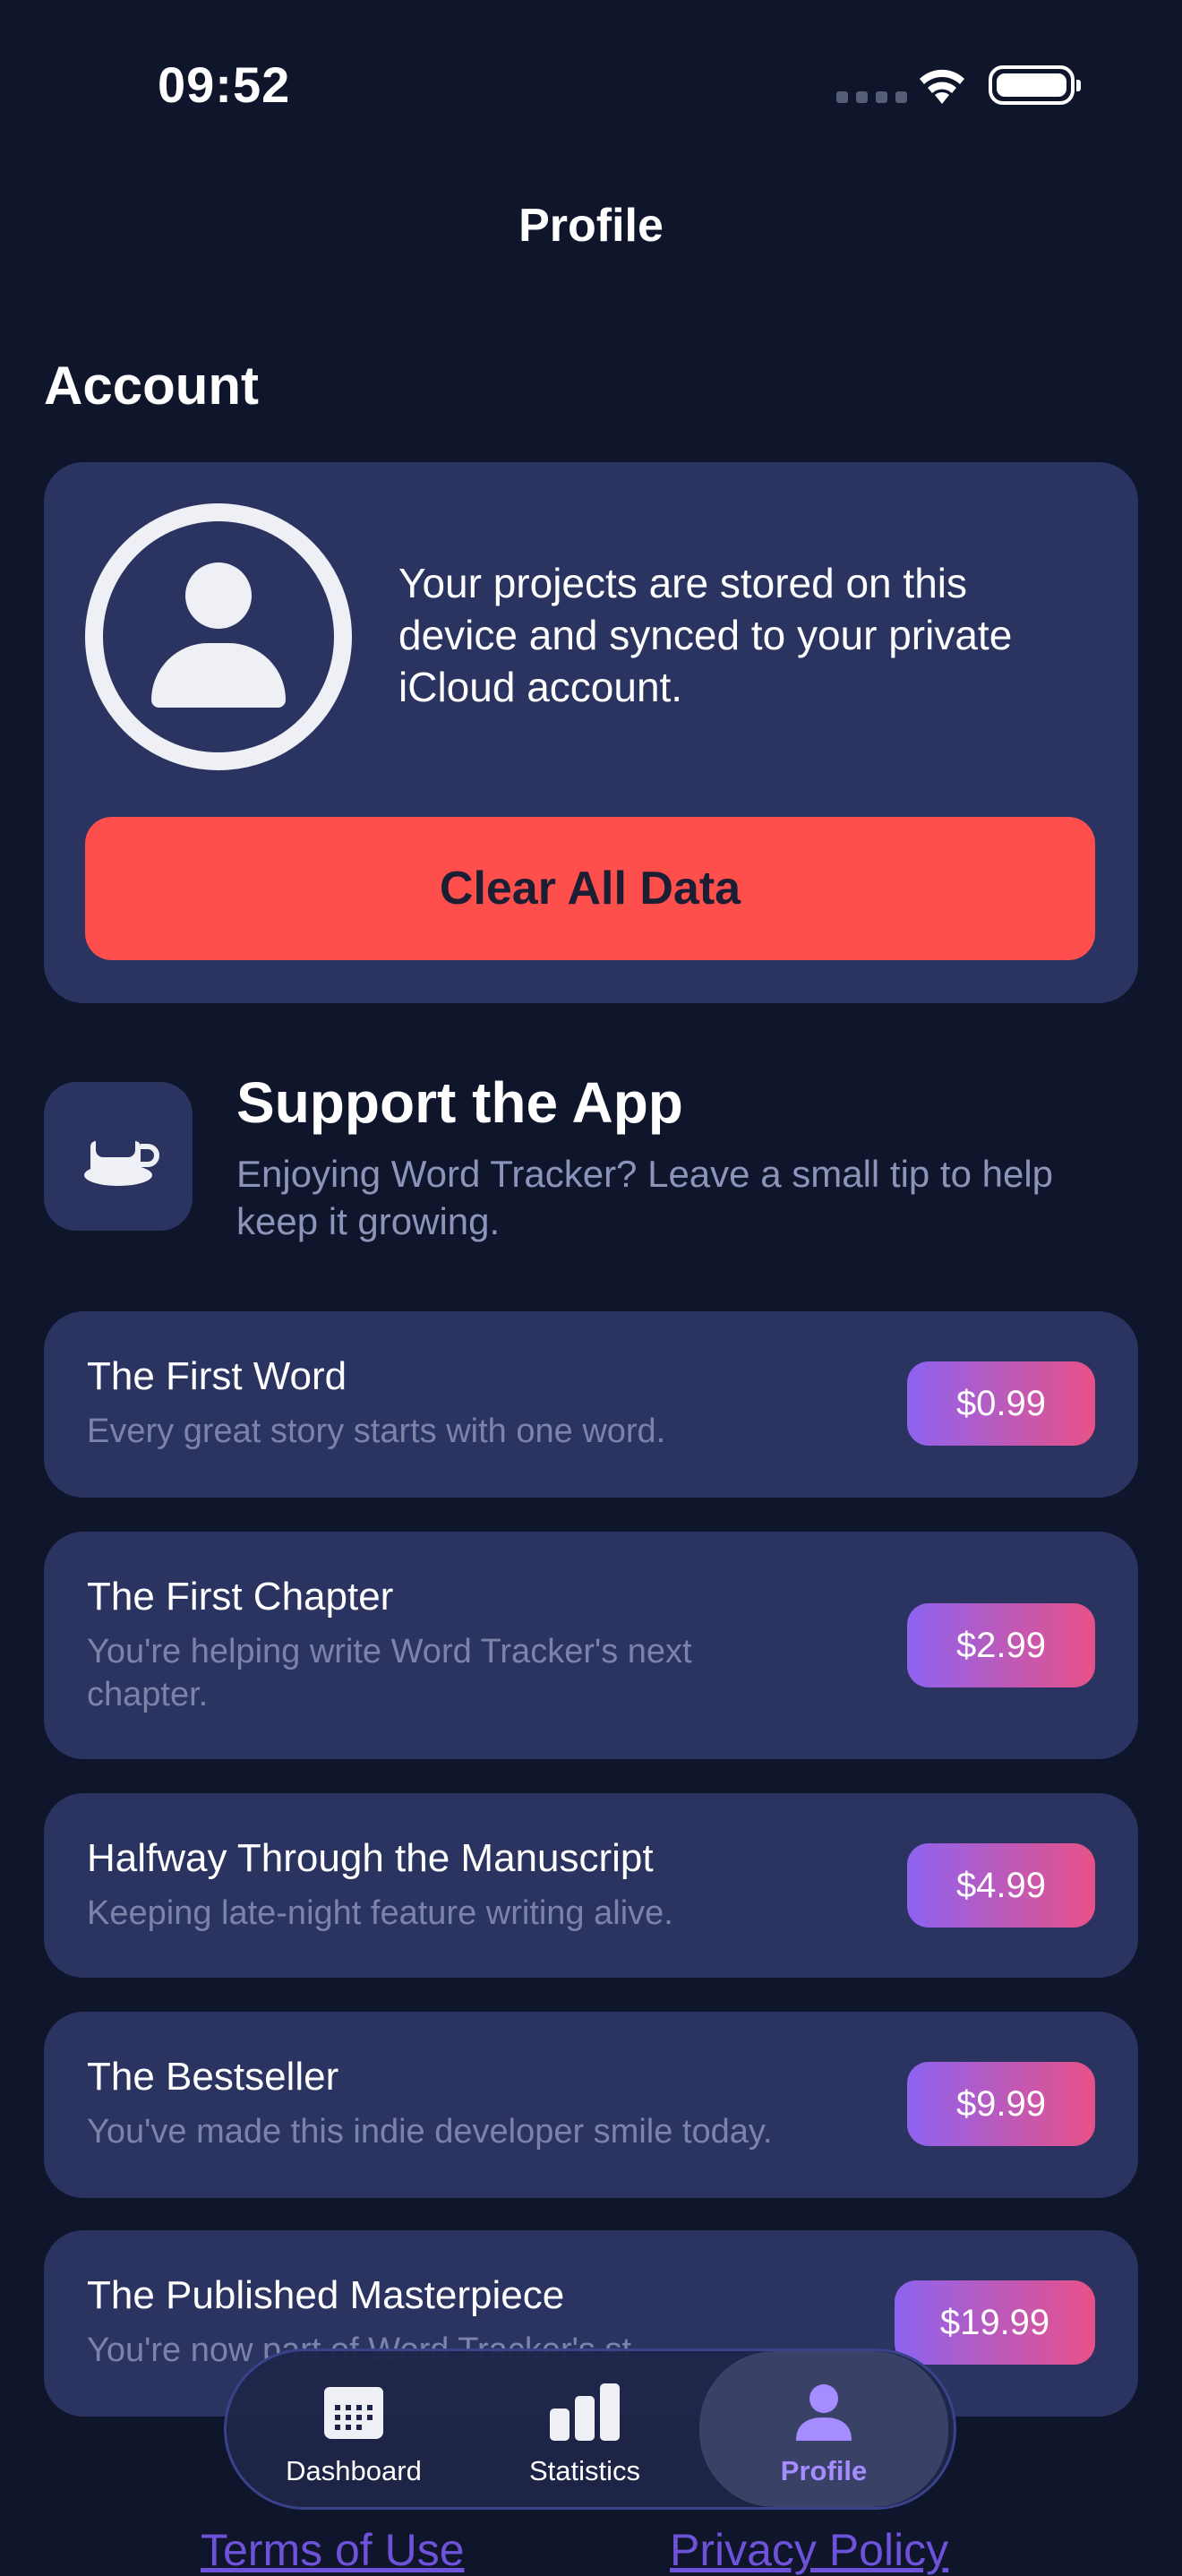 Image resolution: width=1182 pixels, height=2576 pixels. What do you see at coordinates (326, 2295) in the screenshot?
I see `tip-title: The Published Masterpiece` at bounding box center [326, 2295].